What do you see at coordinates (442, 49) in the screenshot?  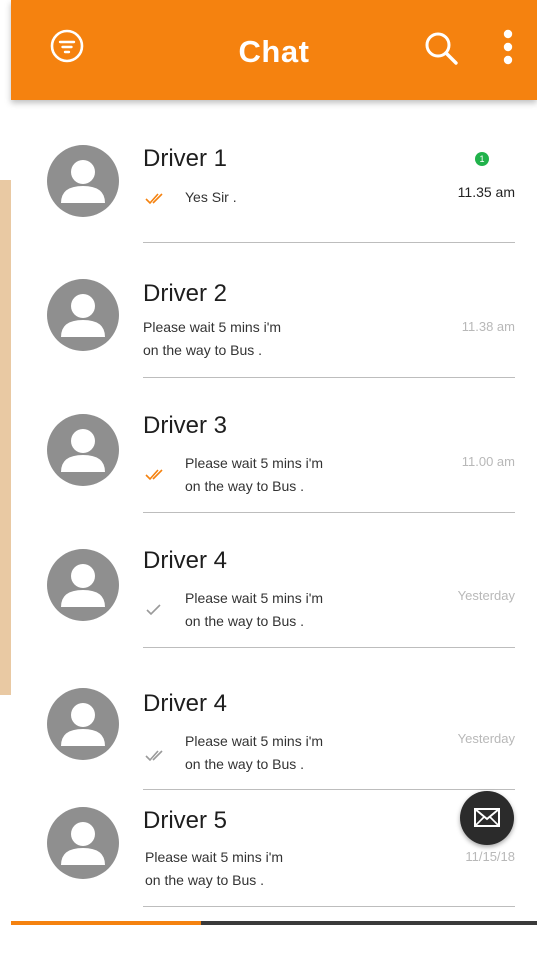 I see `search-icon` at bounding box center [442, 49].